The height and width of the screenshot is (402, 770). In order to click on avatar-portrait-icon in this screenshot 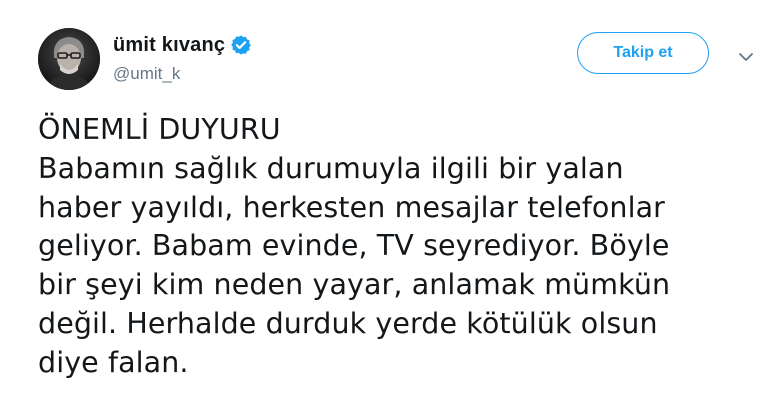, I will do `click(69, 59)`.